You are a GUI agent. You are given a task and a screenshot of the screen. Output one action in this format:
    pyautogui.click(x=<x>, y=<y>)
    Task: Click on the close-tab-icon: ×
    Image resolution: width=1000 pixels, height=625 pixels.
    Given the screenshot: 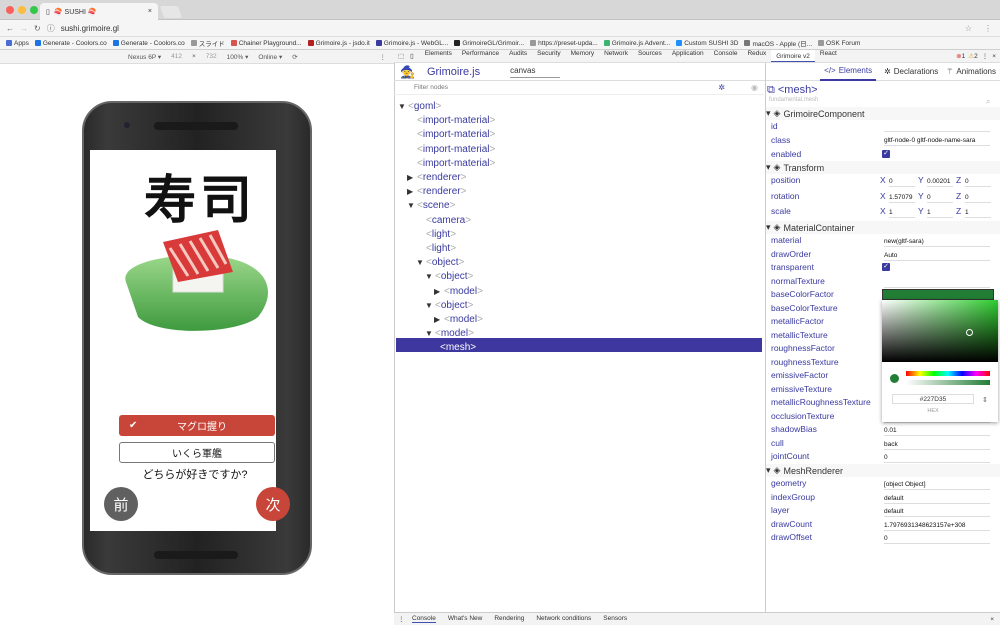 What is the action you would take?
    pyautogui.click(x=150, y=11)
    